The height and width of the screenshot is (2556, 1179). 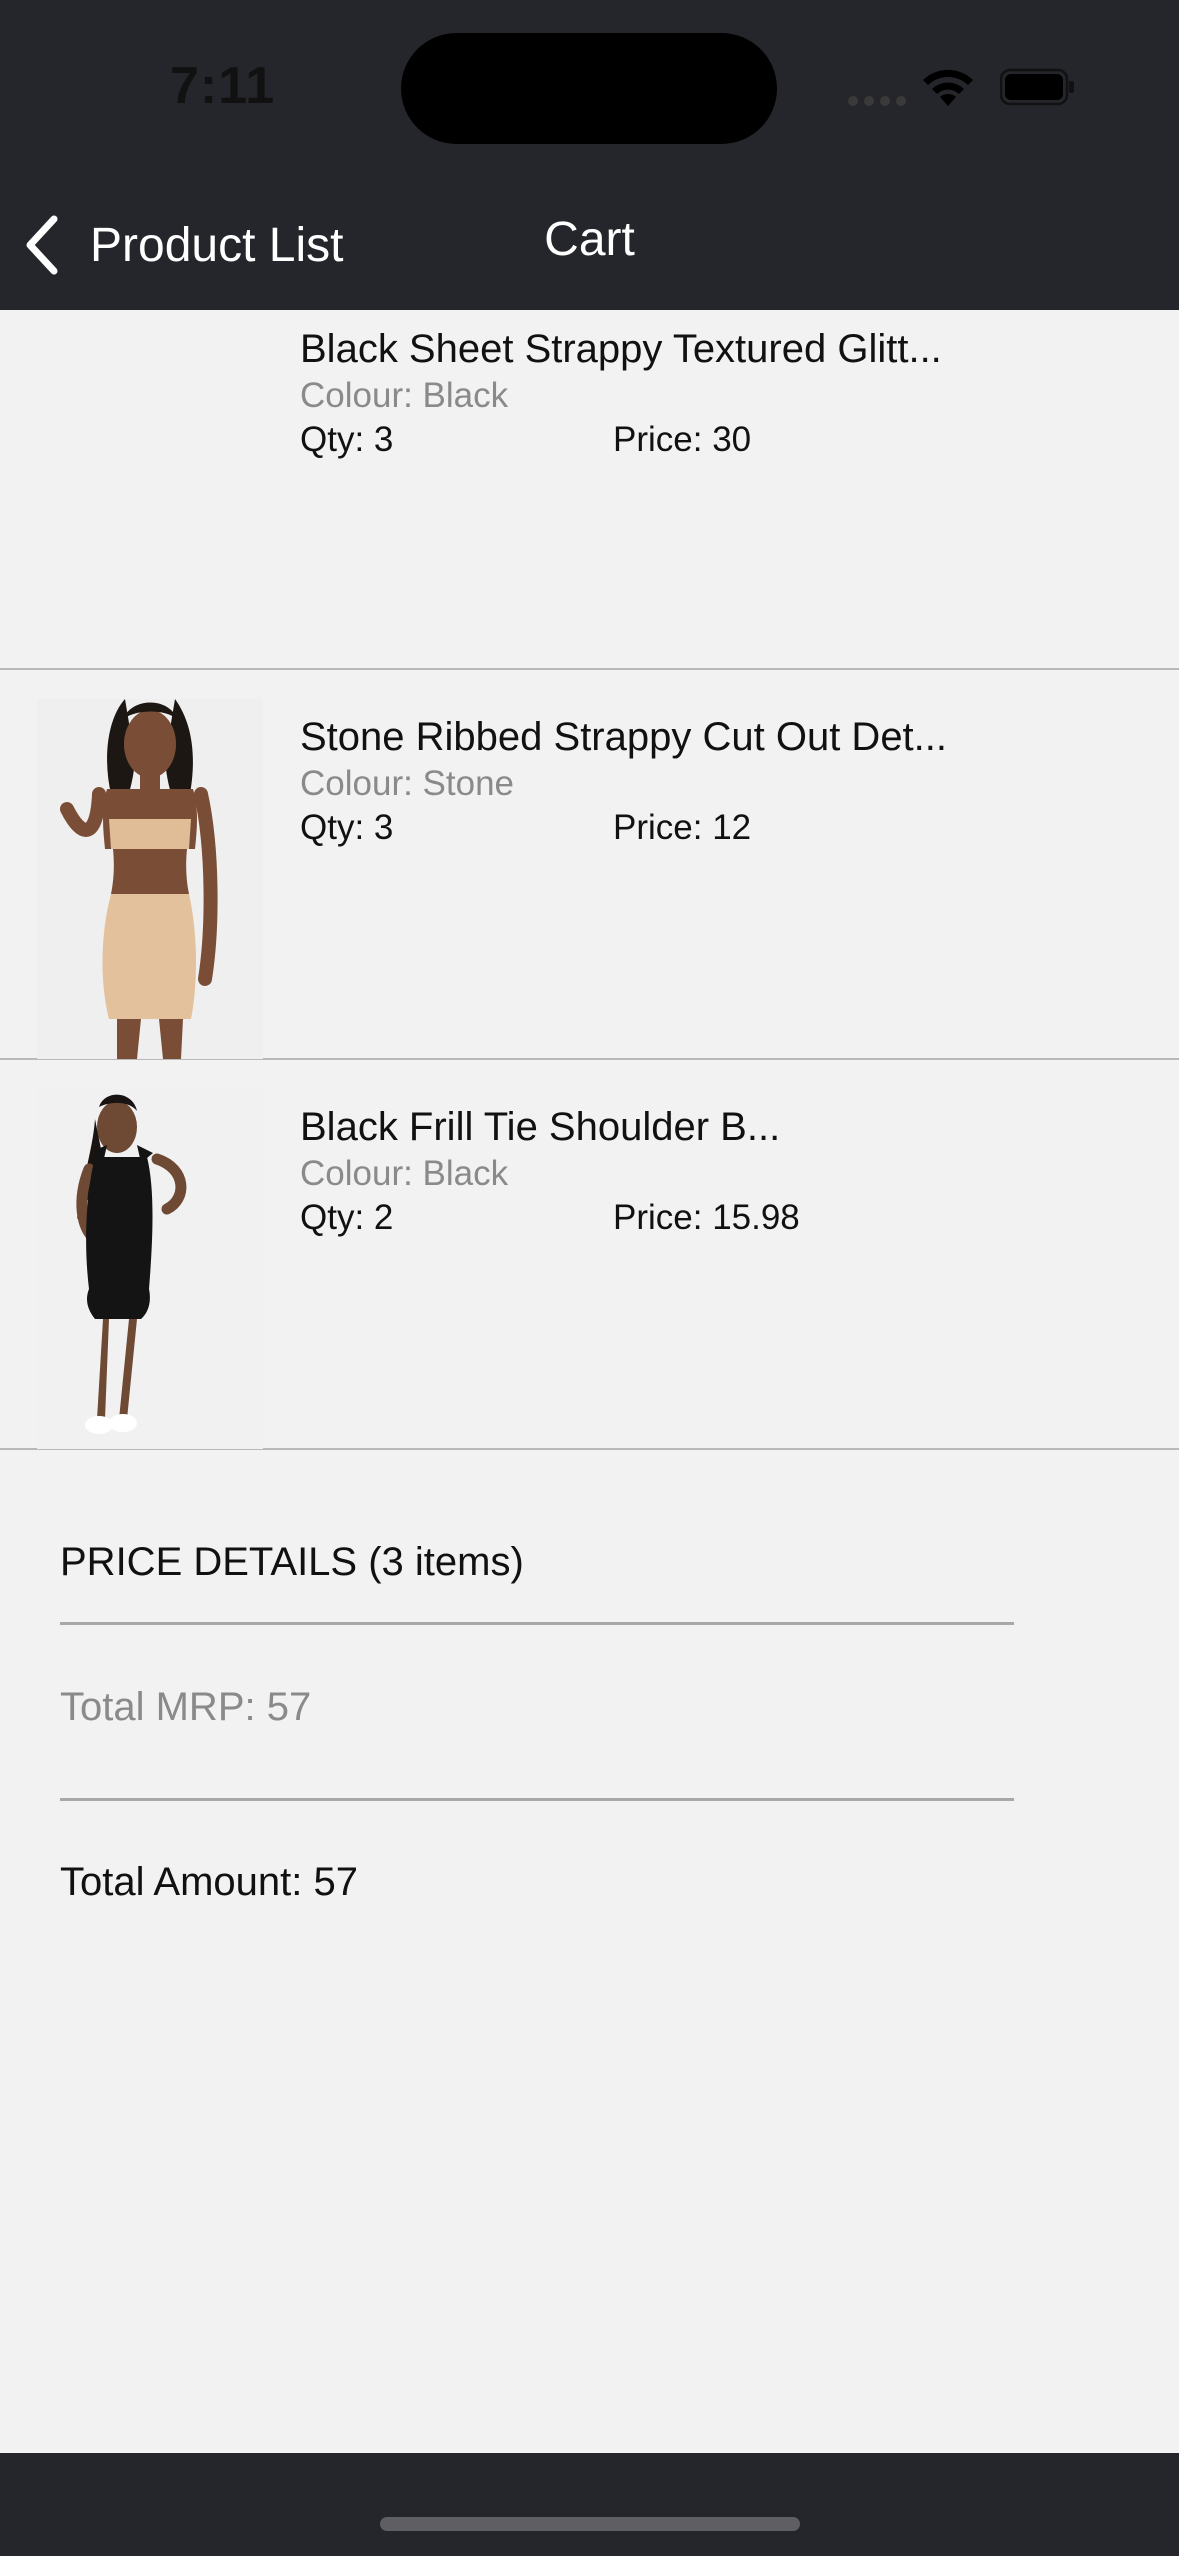 What do you see at coordinates (223, 86) in the screenshot?
I see `status-time: 7:11` at bounding box center [223, 86].